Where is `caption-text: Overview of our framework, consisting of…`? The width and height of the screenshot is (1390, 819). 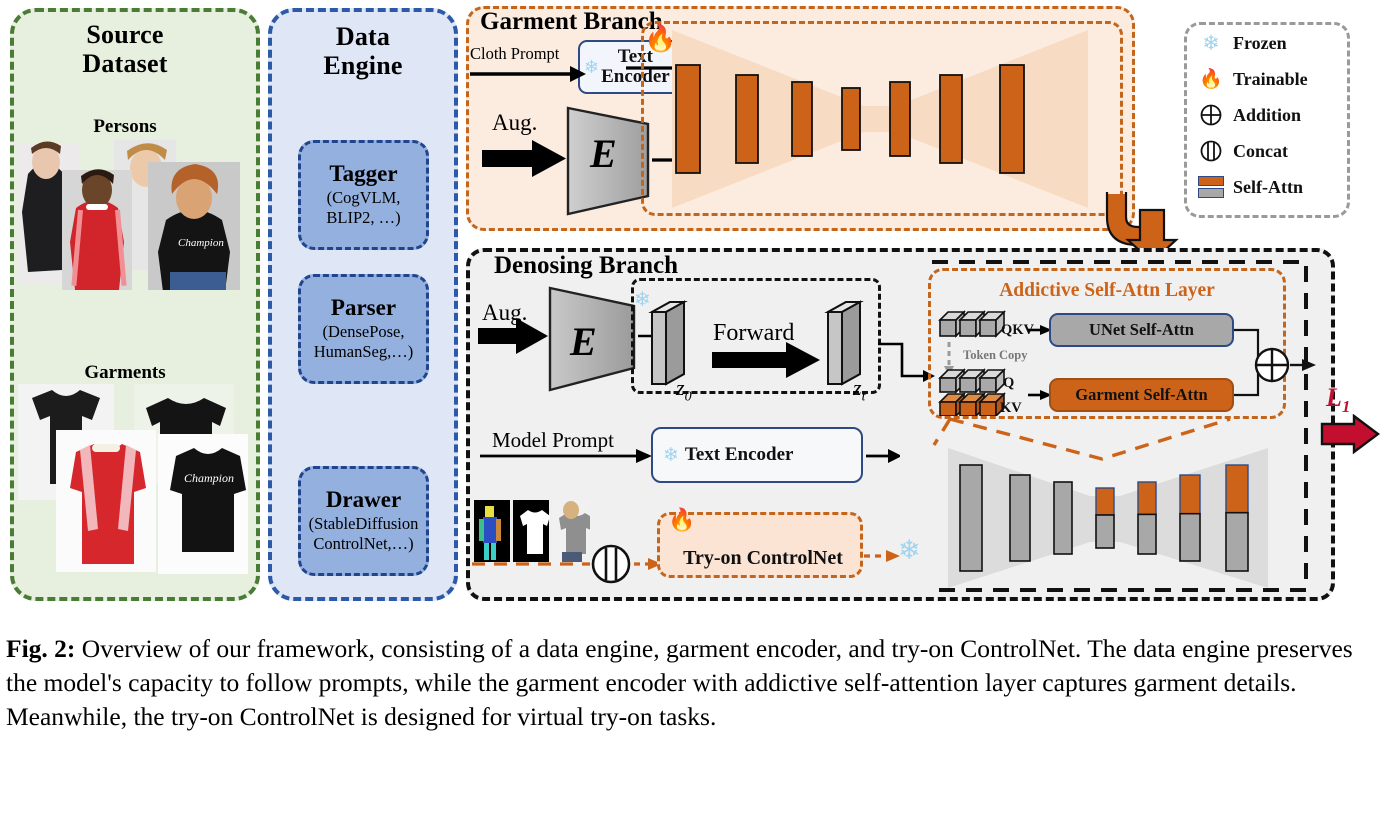
caption-text: Overview of our framework, consisting of… is located at coordinates (679, 683).